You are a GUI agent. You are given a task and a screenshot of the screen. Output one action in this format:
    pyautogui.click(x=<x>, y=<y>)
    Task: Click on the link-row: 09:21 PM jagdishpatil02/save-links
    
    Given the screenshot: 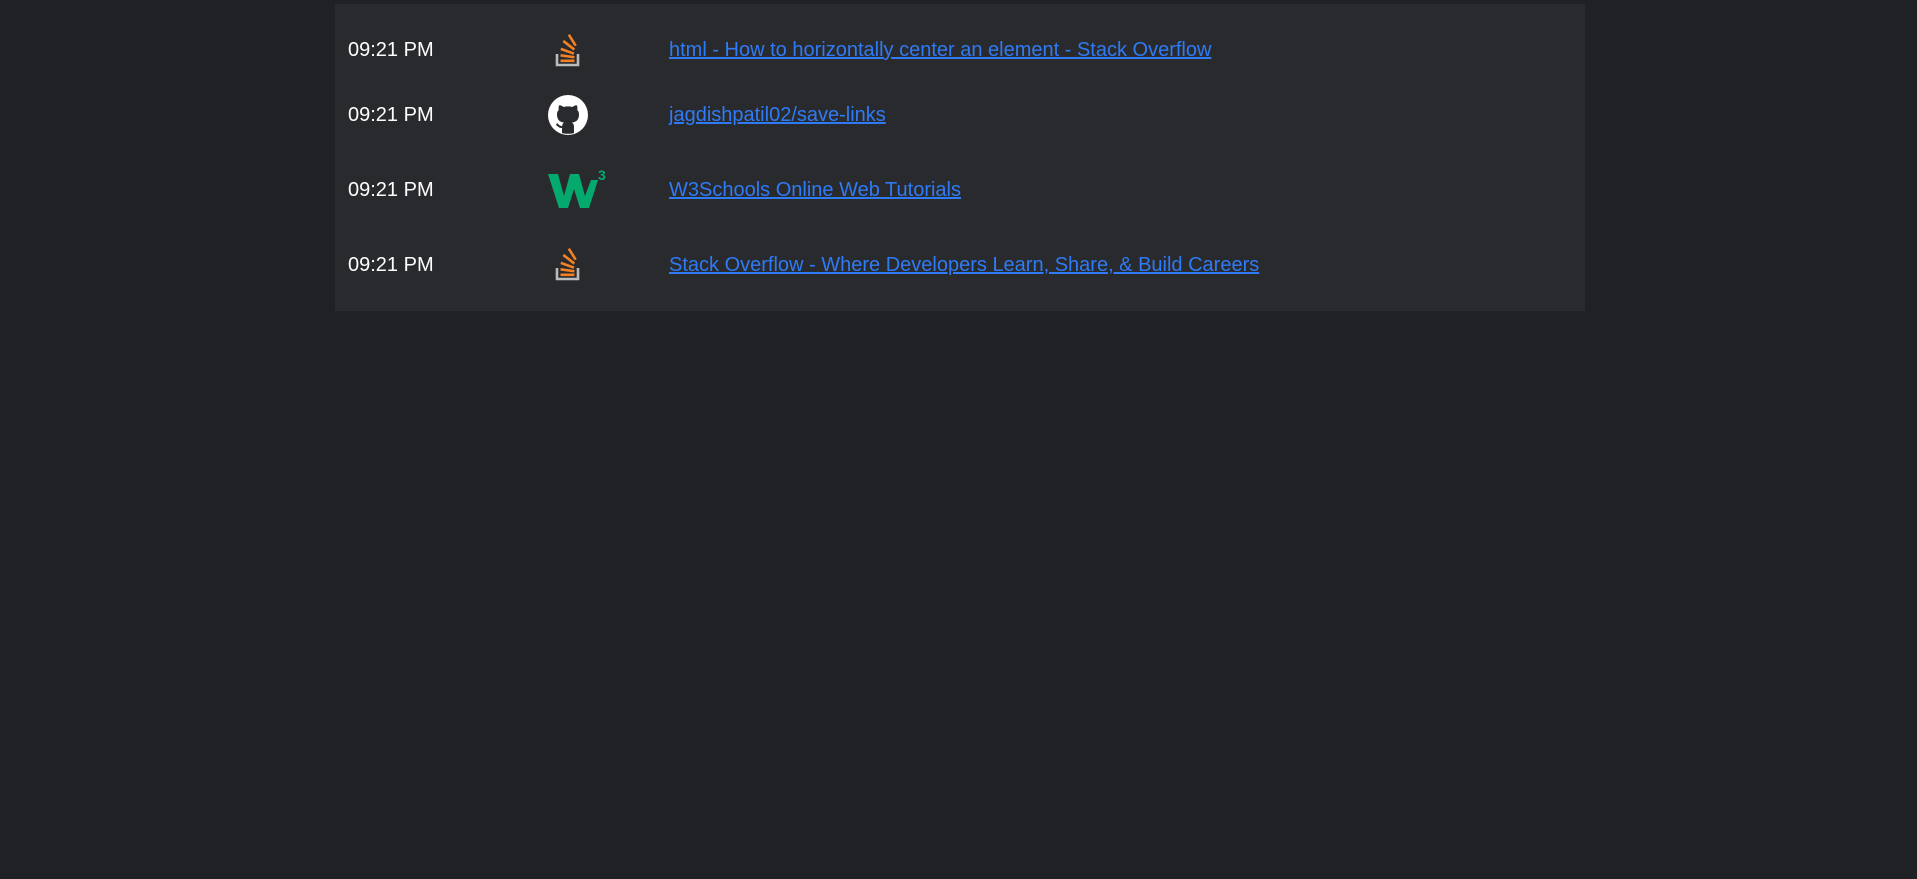 What is the action you would take?
    pyautogui.click(x=960, y=115)
    